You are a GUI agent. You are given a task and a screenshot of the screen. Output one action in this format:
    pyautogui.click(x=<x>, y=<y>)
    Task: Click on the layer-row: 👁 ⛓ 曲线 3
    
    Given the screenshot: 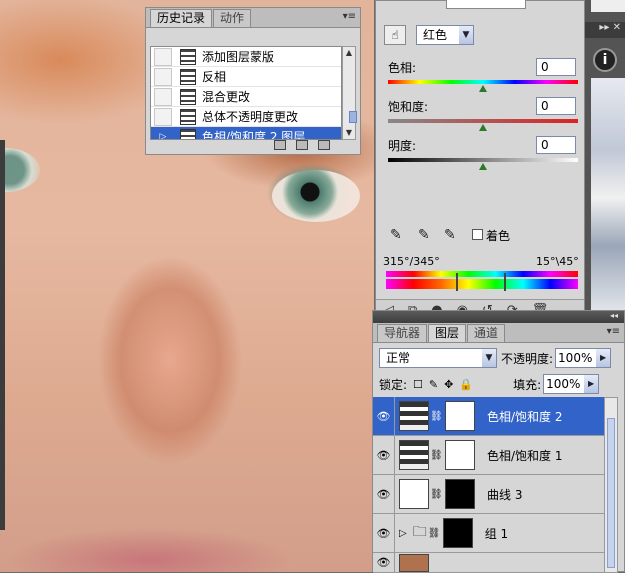 What is the action you would take?
    pyautogui.click(x=489, y=494)
    